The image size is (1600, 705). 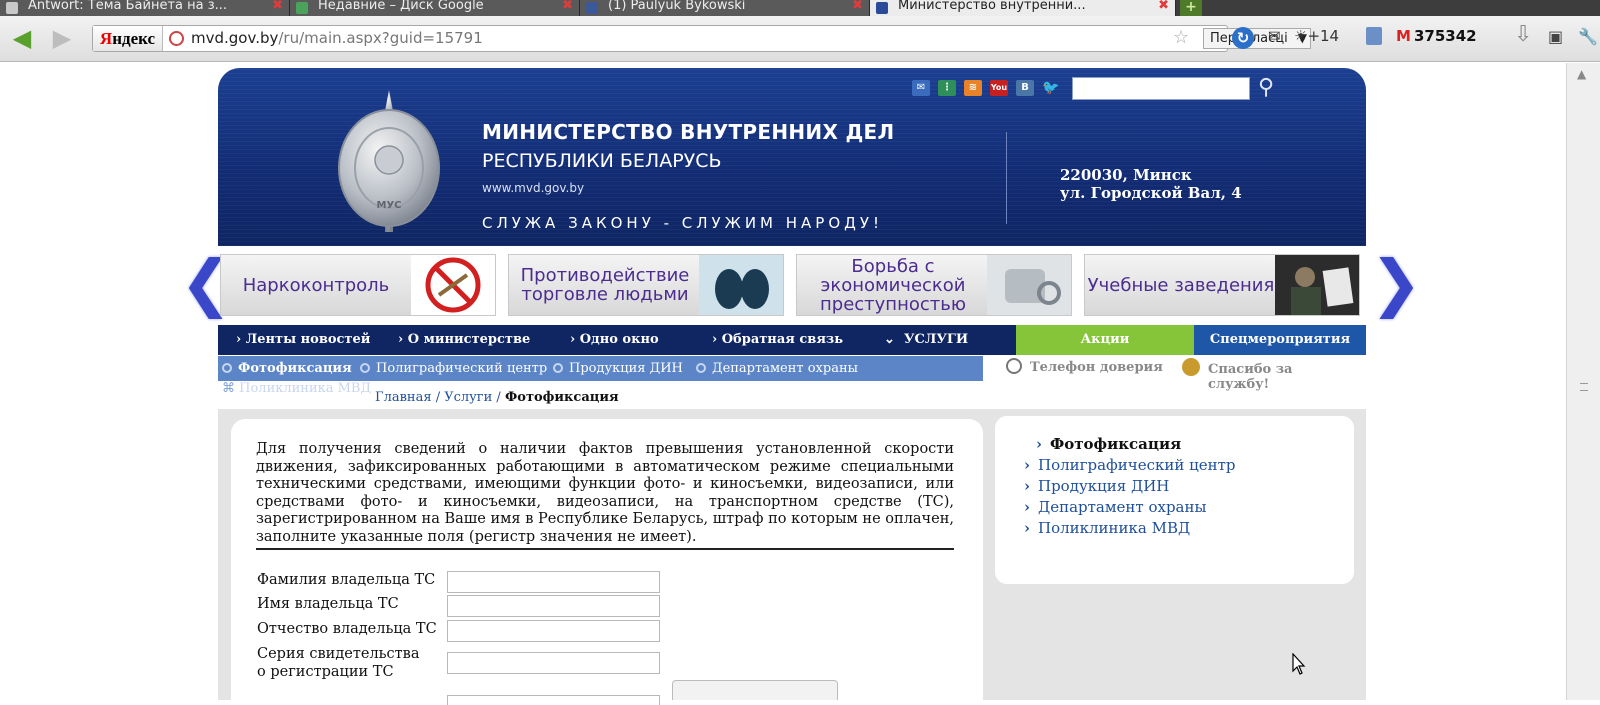 I want to click on hands-icon, so click(x=741, y=285).